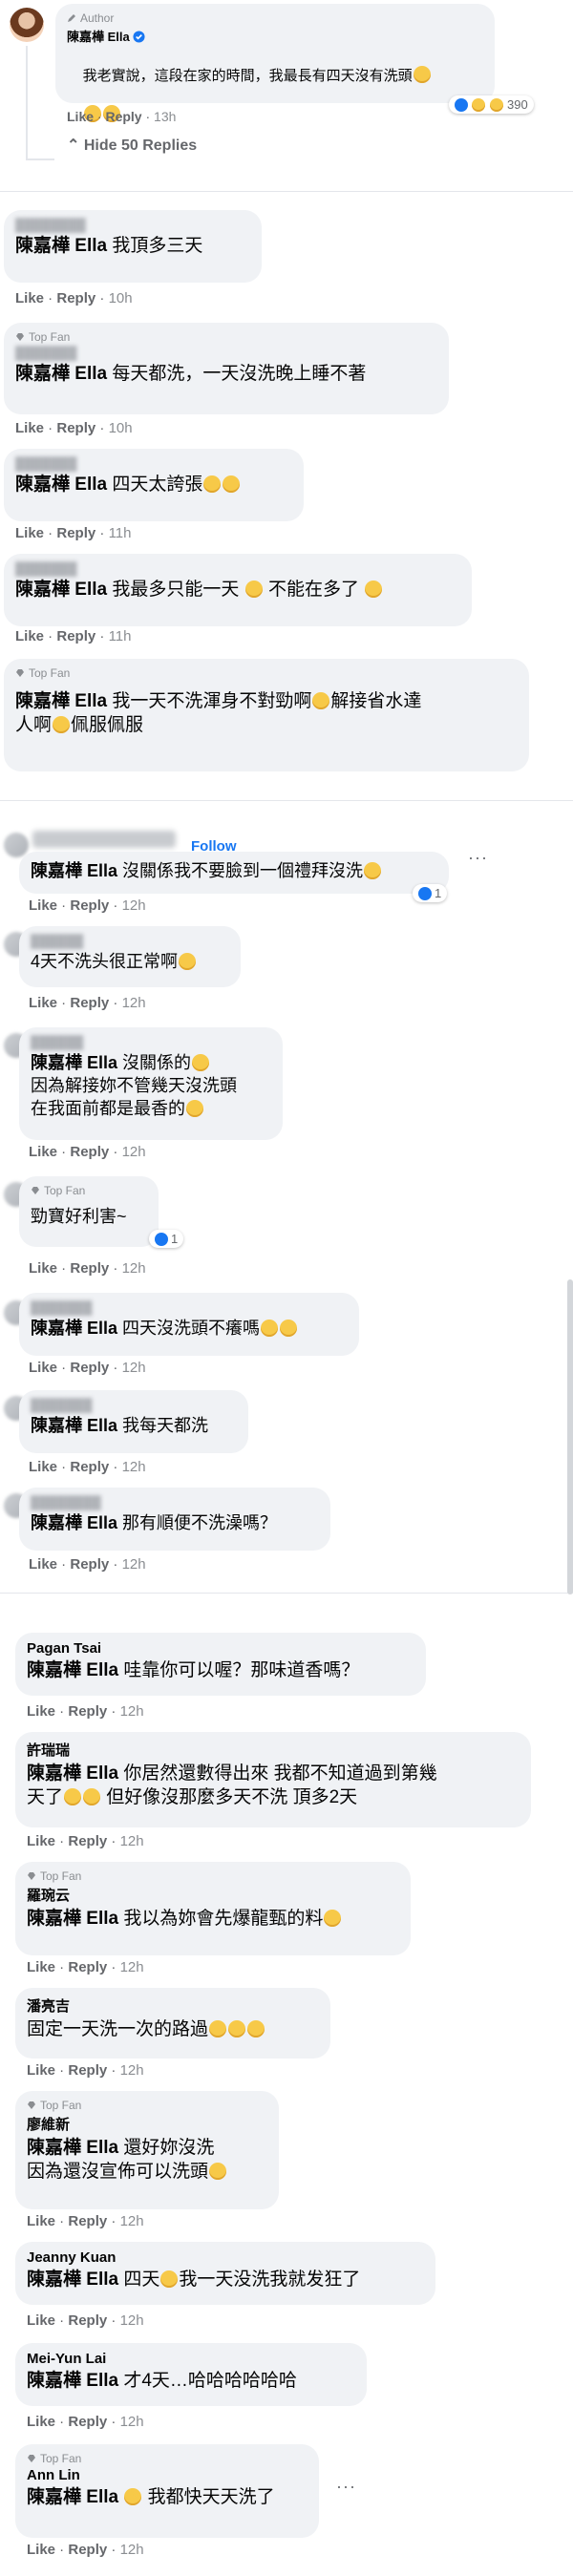 The image size is (573, 2576). Describe the element at coordinates (174, 1519) in the screenshot. I see `comment-bubble: ████████ 陳嘉樺 Ella 那有順便不洗澡嗎？` at that location.